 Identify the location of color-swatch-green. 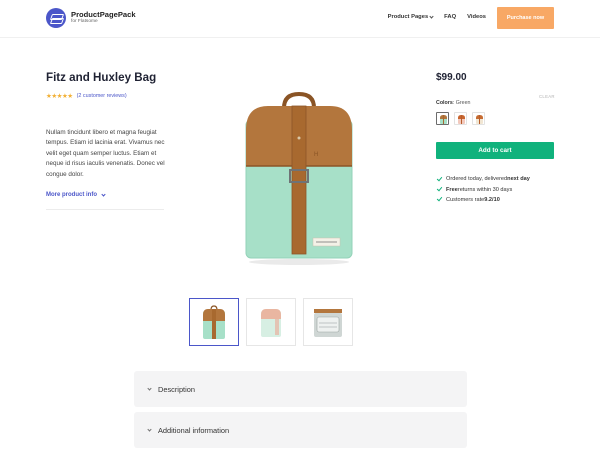
(442, 118).